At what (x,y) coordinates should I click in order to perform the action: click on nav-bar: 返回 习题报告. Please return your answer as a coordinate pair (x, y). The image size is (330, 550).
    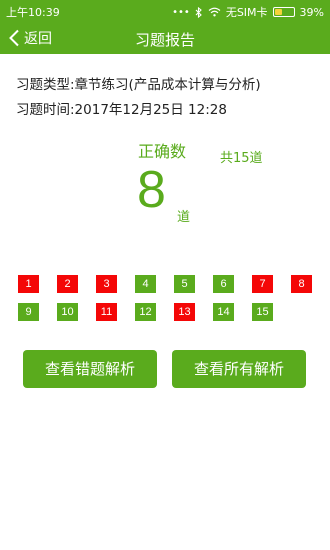
    Looking at the image, I should click on (165, 38).